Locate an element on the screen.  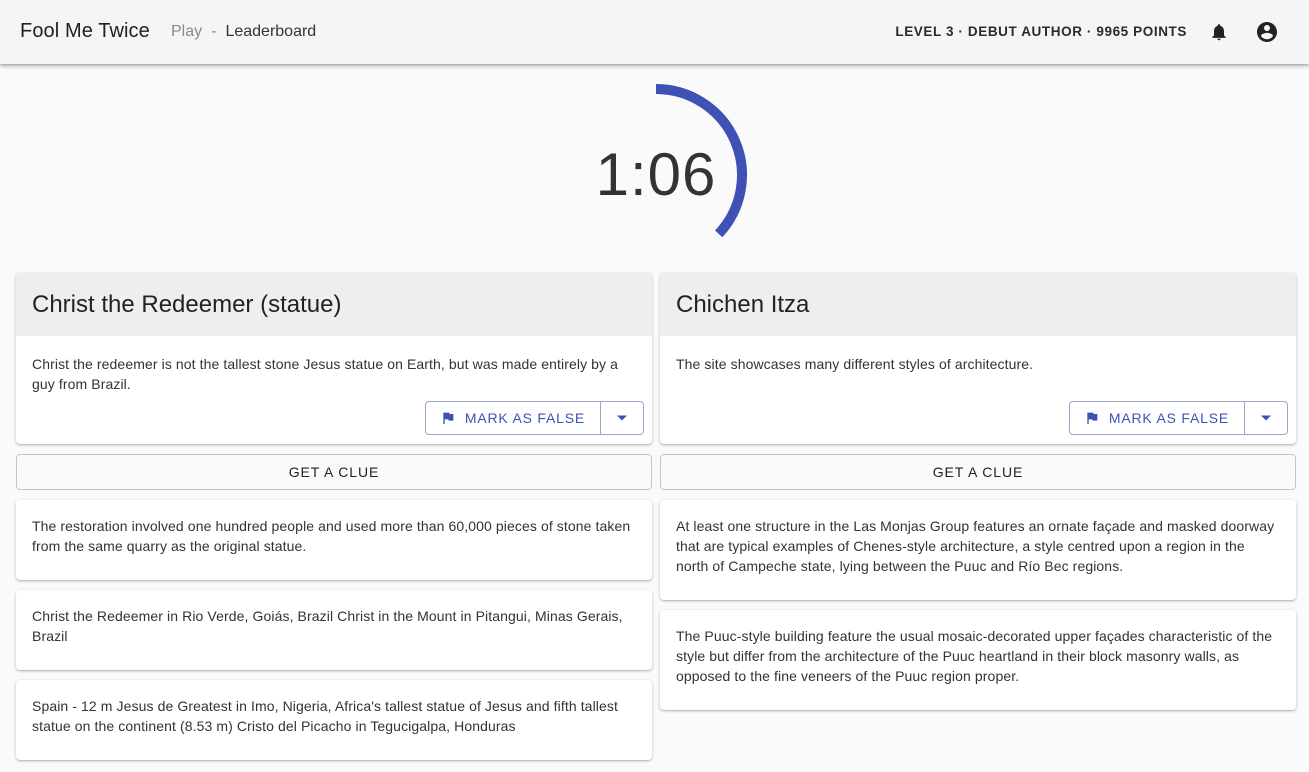
claim-title: Chichen Itza is located at coordinates (978, 304).